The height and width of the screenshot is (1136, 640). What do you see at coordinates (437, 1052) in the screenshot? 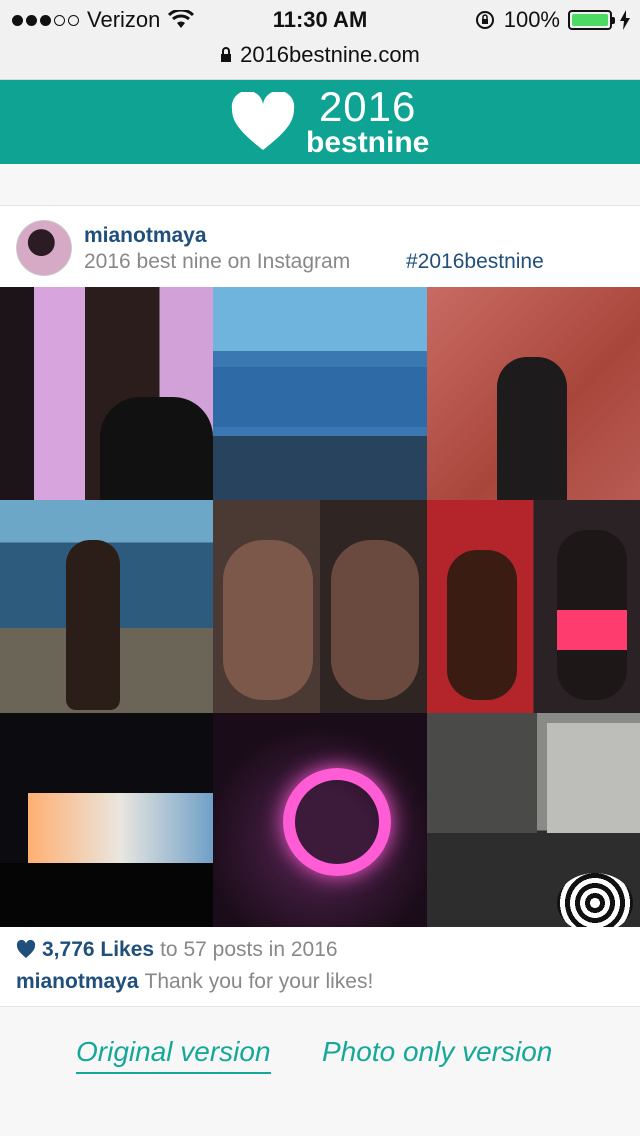
I see `photo-only-version-link: Photo only version` at bounding box center [437, 1052].